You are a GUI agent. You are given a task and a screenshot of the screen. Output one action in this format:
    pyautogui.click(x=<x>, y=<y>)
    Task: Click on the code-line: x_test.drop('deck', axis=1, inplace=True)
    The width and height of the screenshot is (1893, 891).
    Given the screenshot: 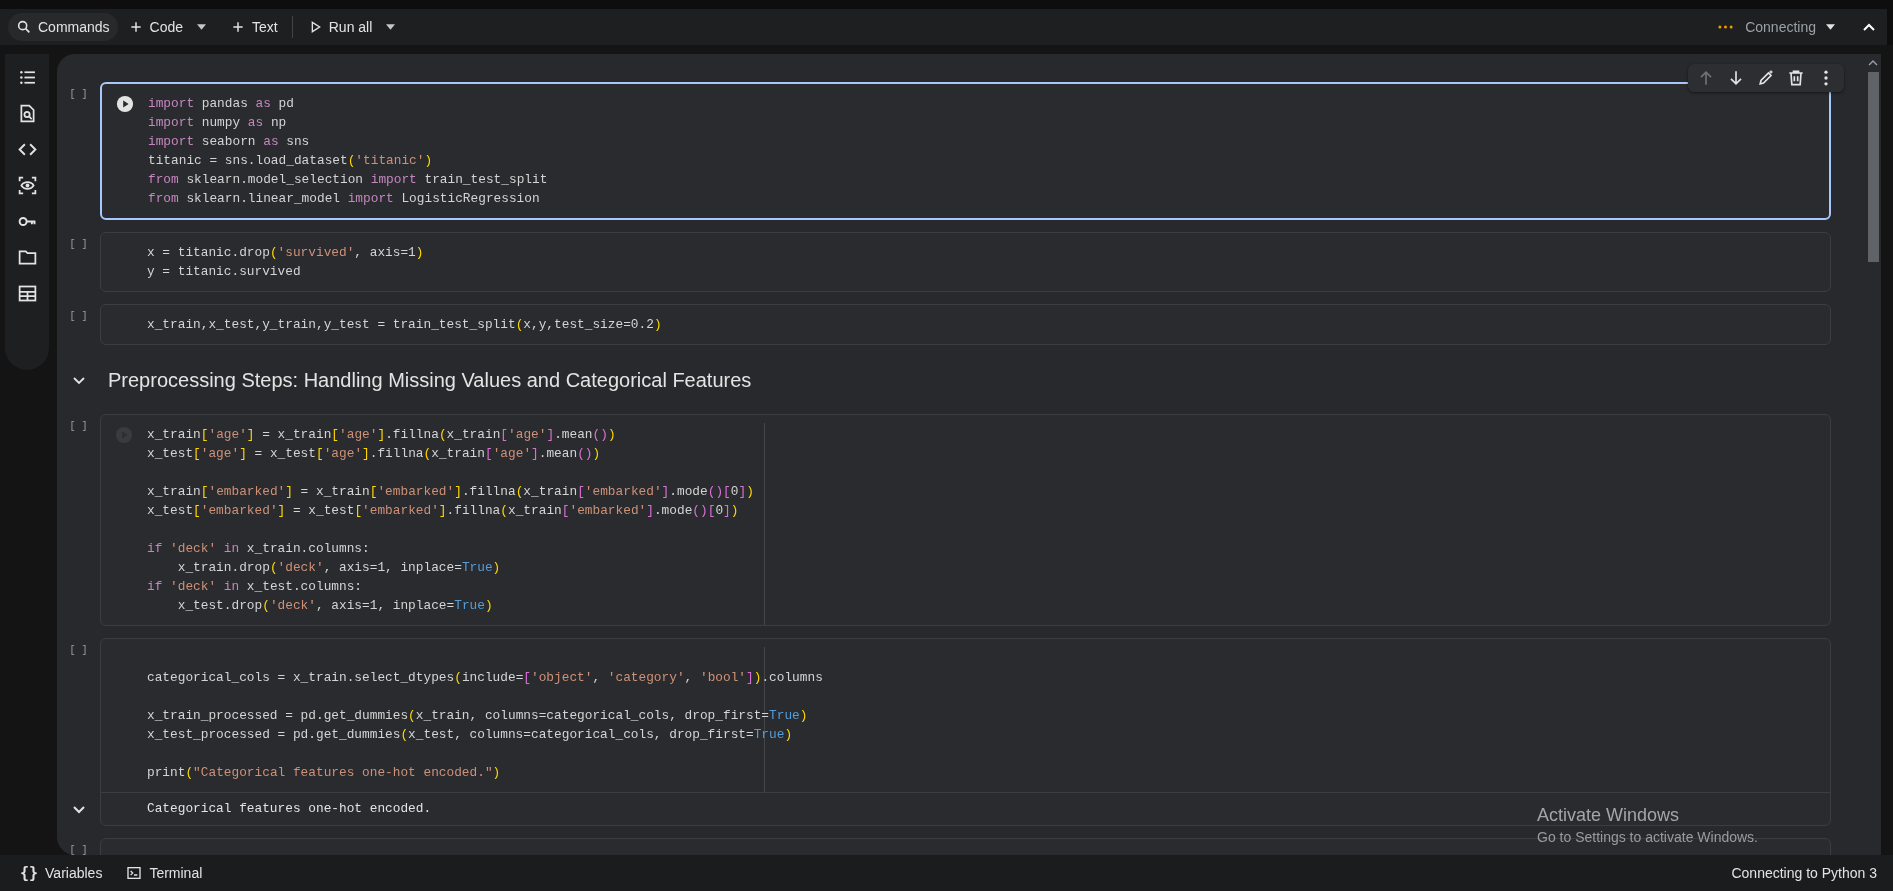 What is the action you would take?
    pyautogui.click(x=335, y=606)
    